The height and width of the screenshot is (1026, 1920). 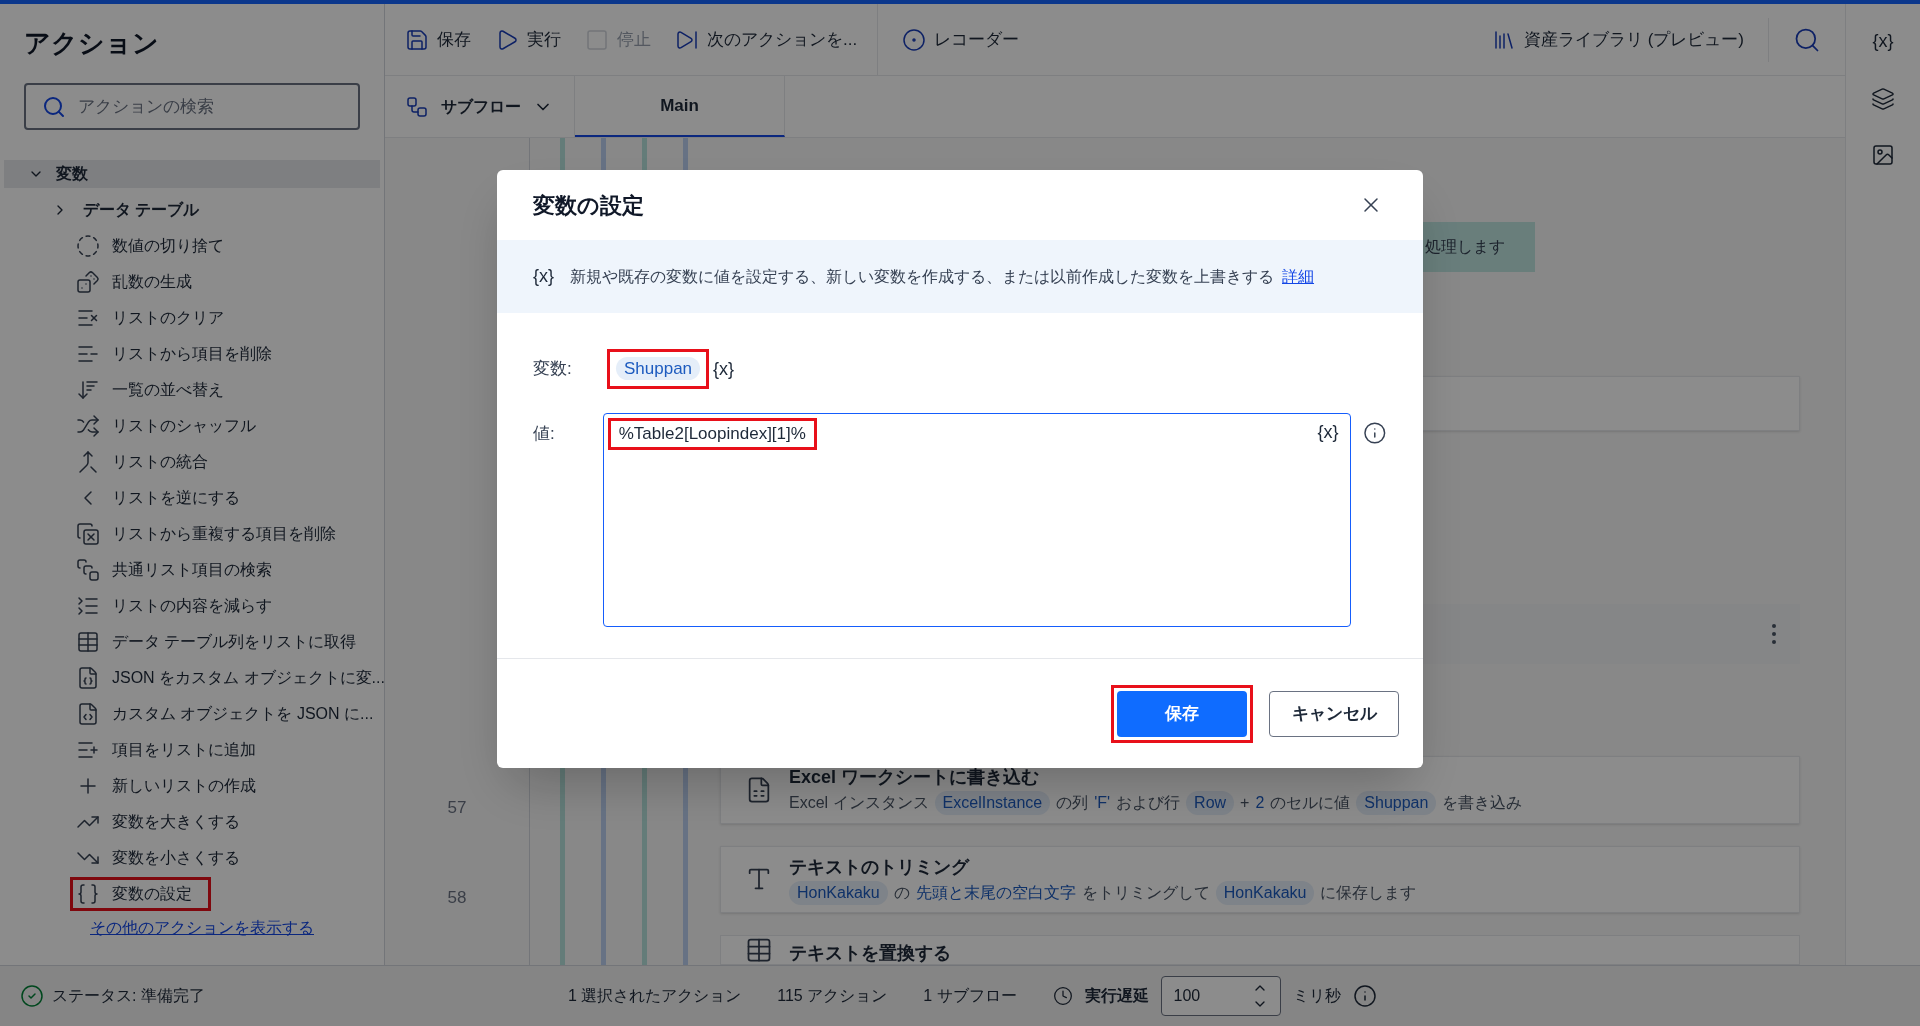 I want to click on step-text: の, so click(x=901, y=892).